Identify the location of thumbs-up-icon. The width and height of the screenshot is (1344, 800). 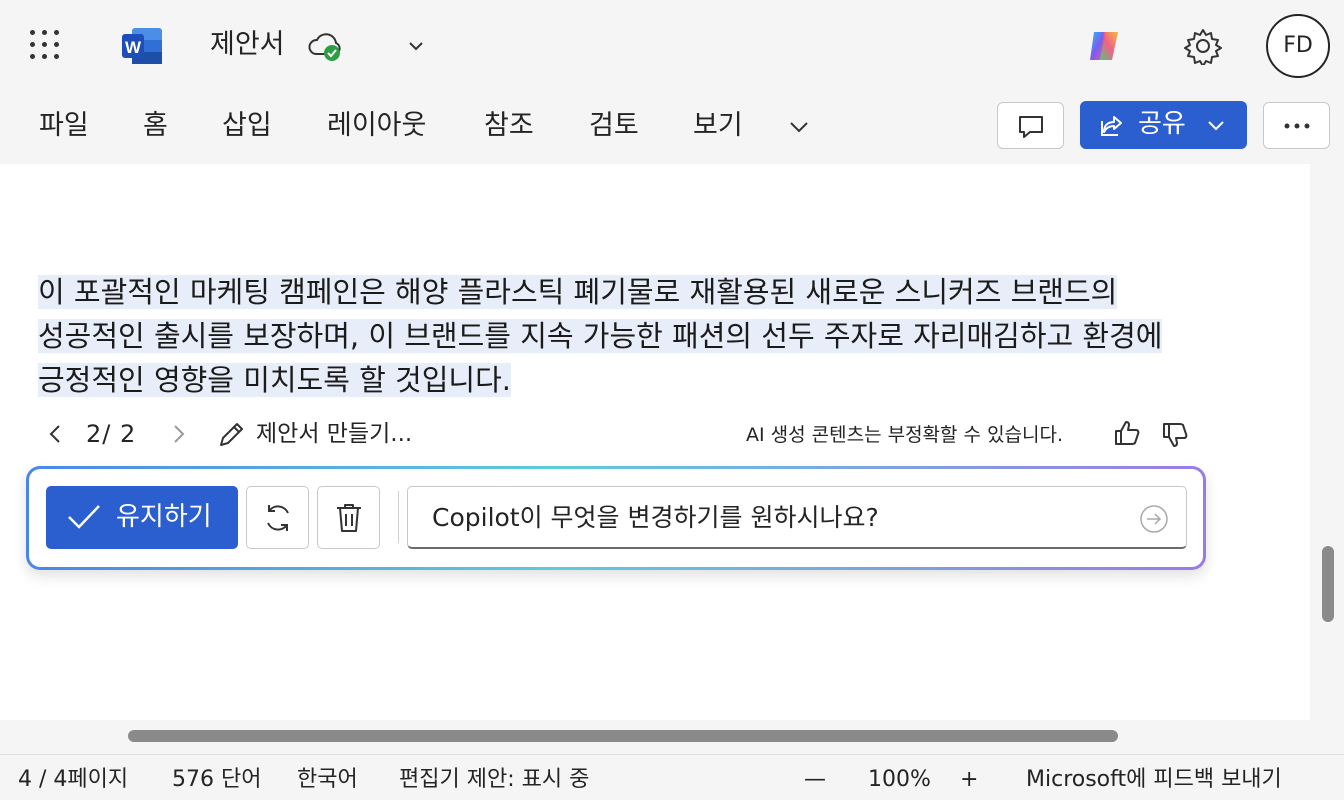
(1127, 433).